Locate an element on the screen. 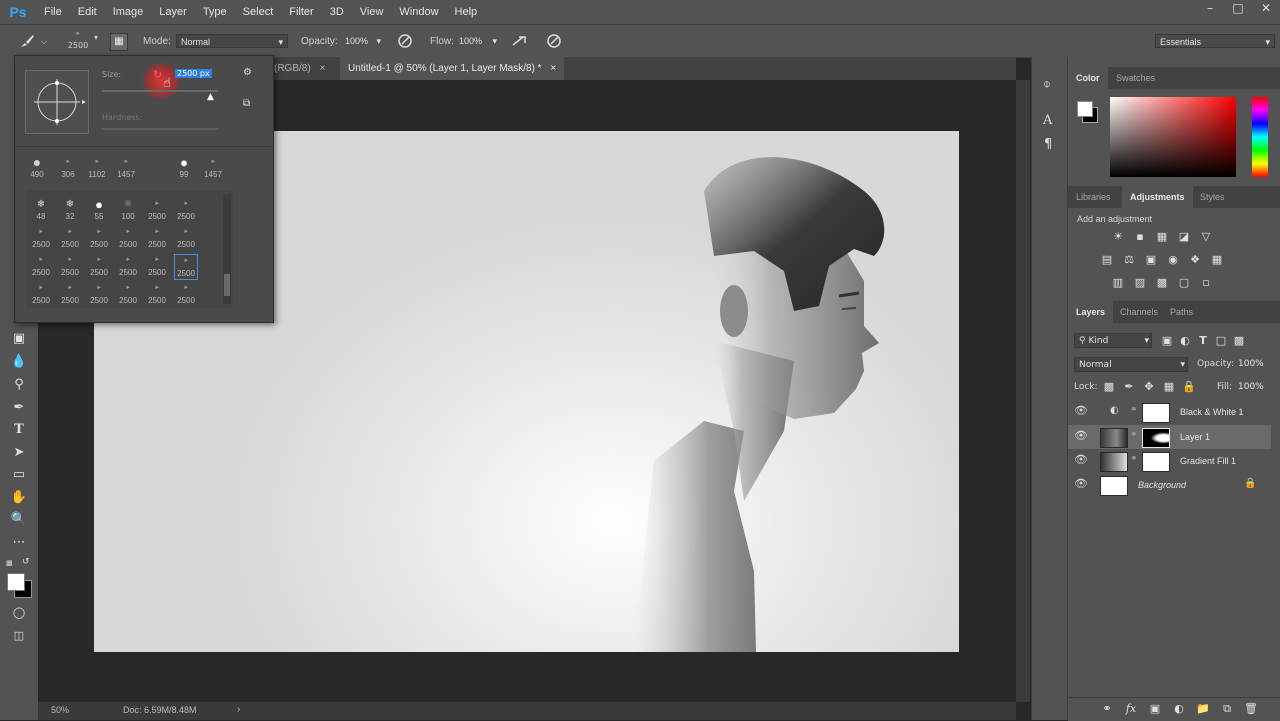 This screenshot has height=721, width=1280. airbrush-icon is located at coordinates (520, 41).